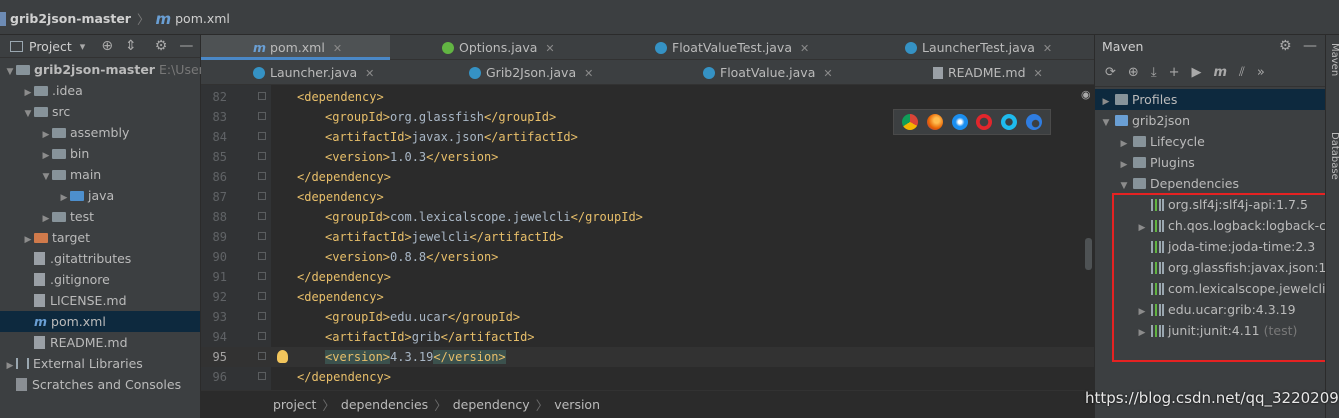  Describe the element at coordinates (100, 132) in the screenshot. I see `tree-item-assembly: ▶ assembly` at that location.